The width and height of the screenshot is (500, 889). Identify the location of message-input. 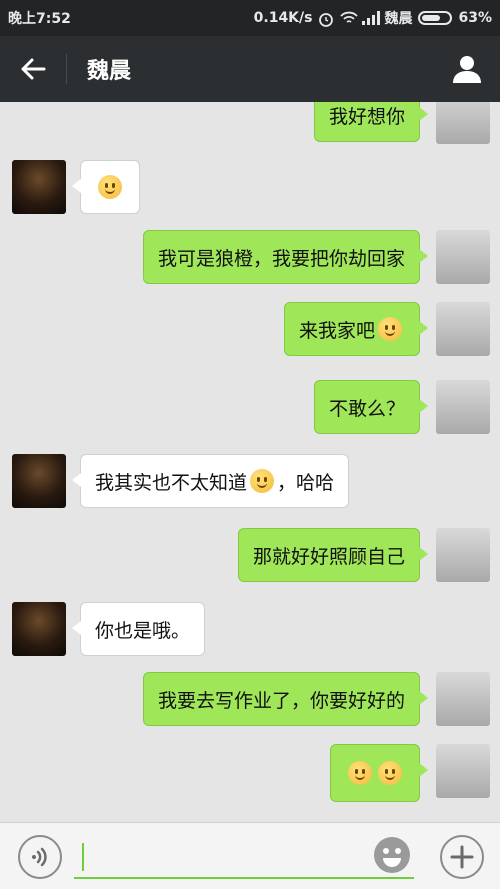
(244, 858).